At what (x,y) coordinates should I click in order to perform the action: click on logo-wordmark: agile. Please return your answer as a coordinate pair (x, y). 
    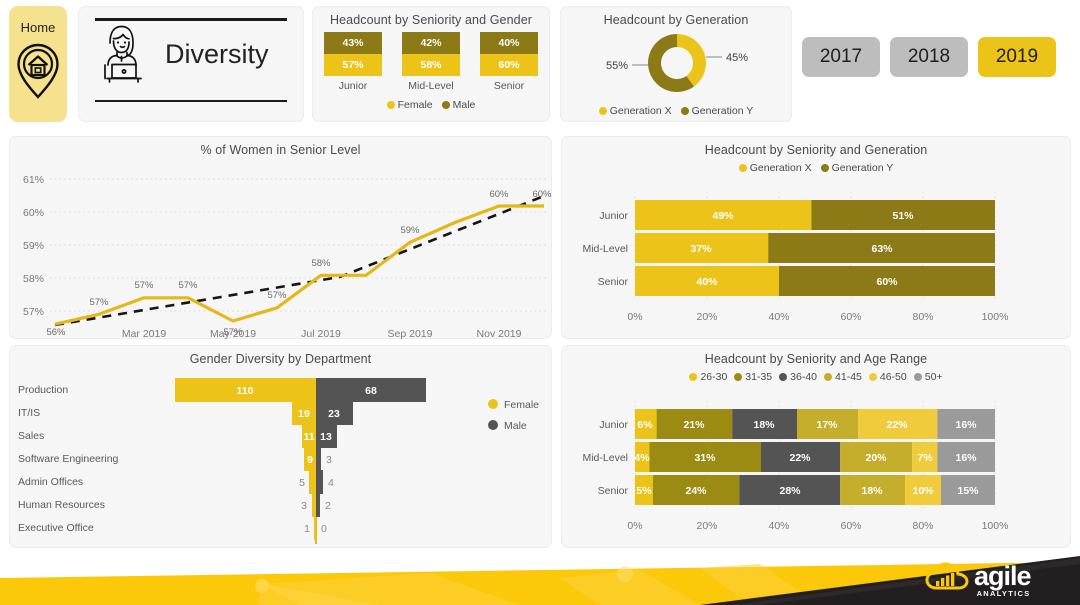
    Looking at the image, I should click on (1003, 575).